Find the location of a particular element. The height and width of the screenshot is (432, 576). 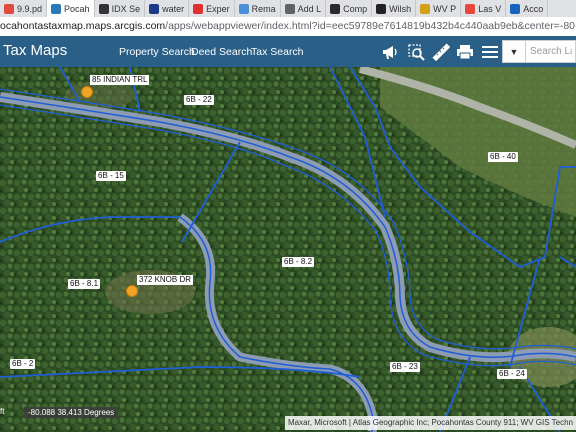

property-search-link: Property Search is located at coordinates (157, 52).